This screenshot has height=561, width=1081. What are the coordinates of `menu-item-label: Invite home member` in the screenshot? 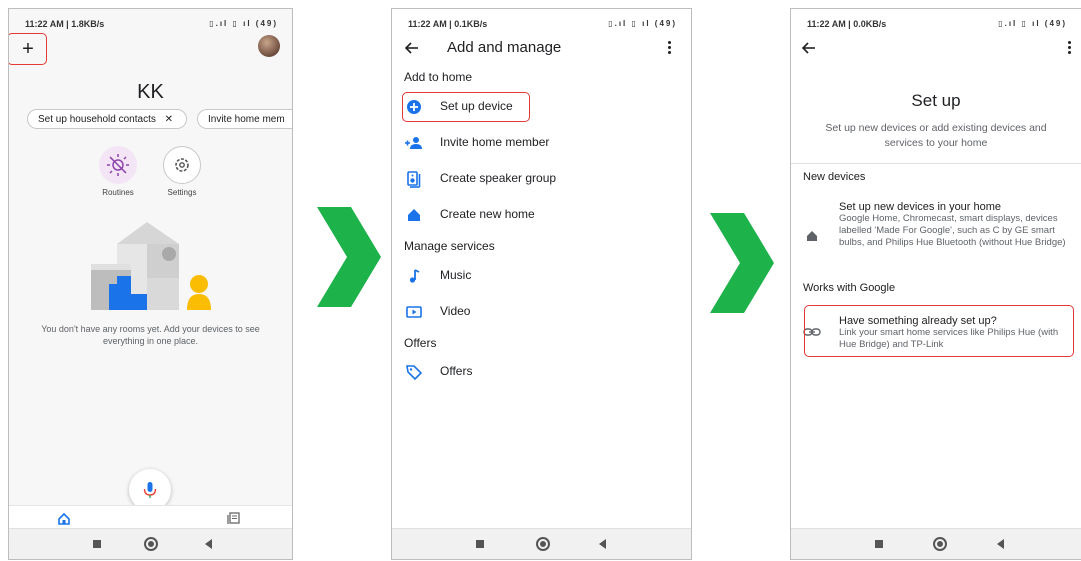 It's located at (495, 142).